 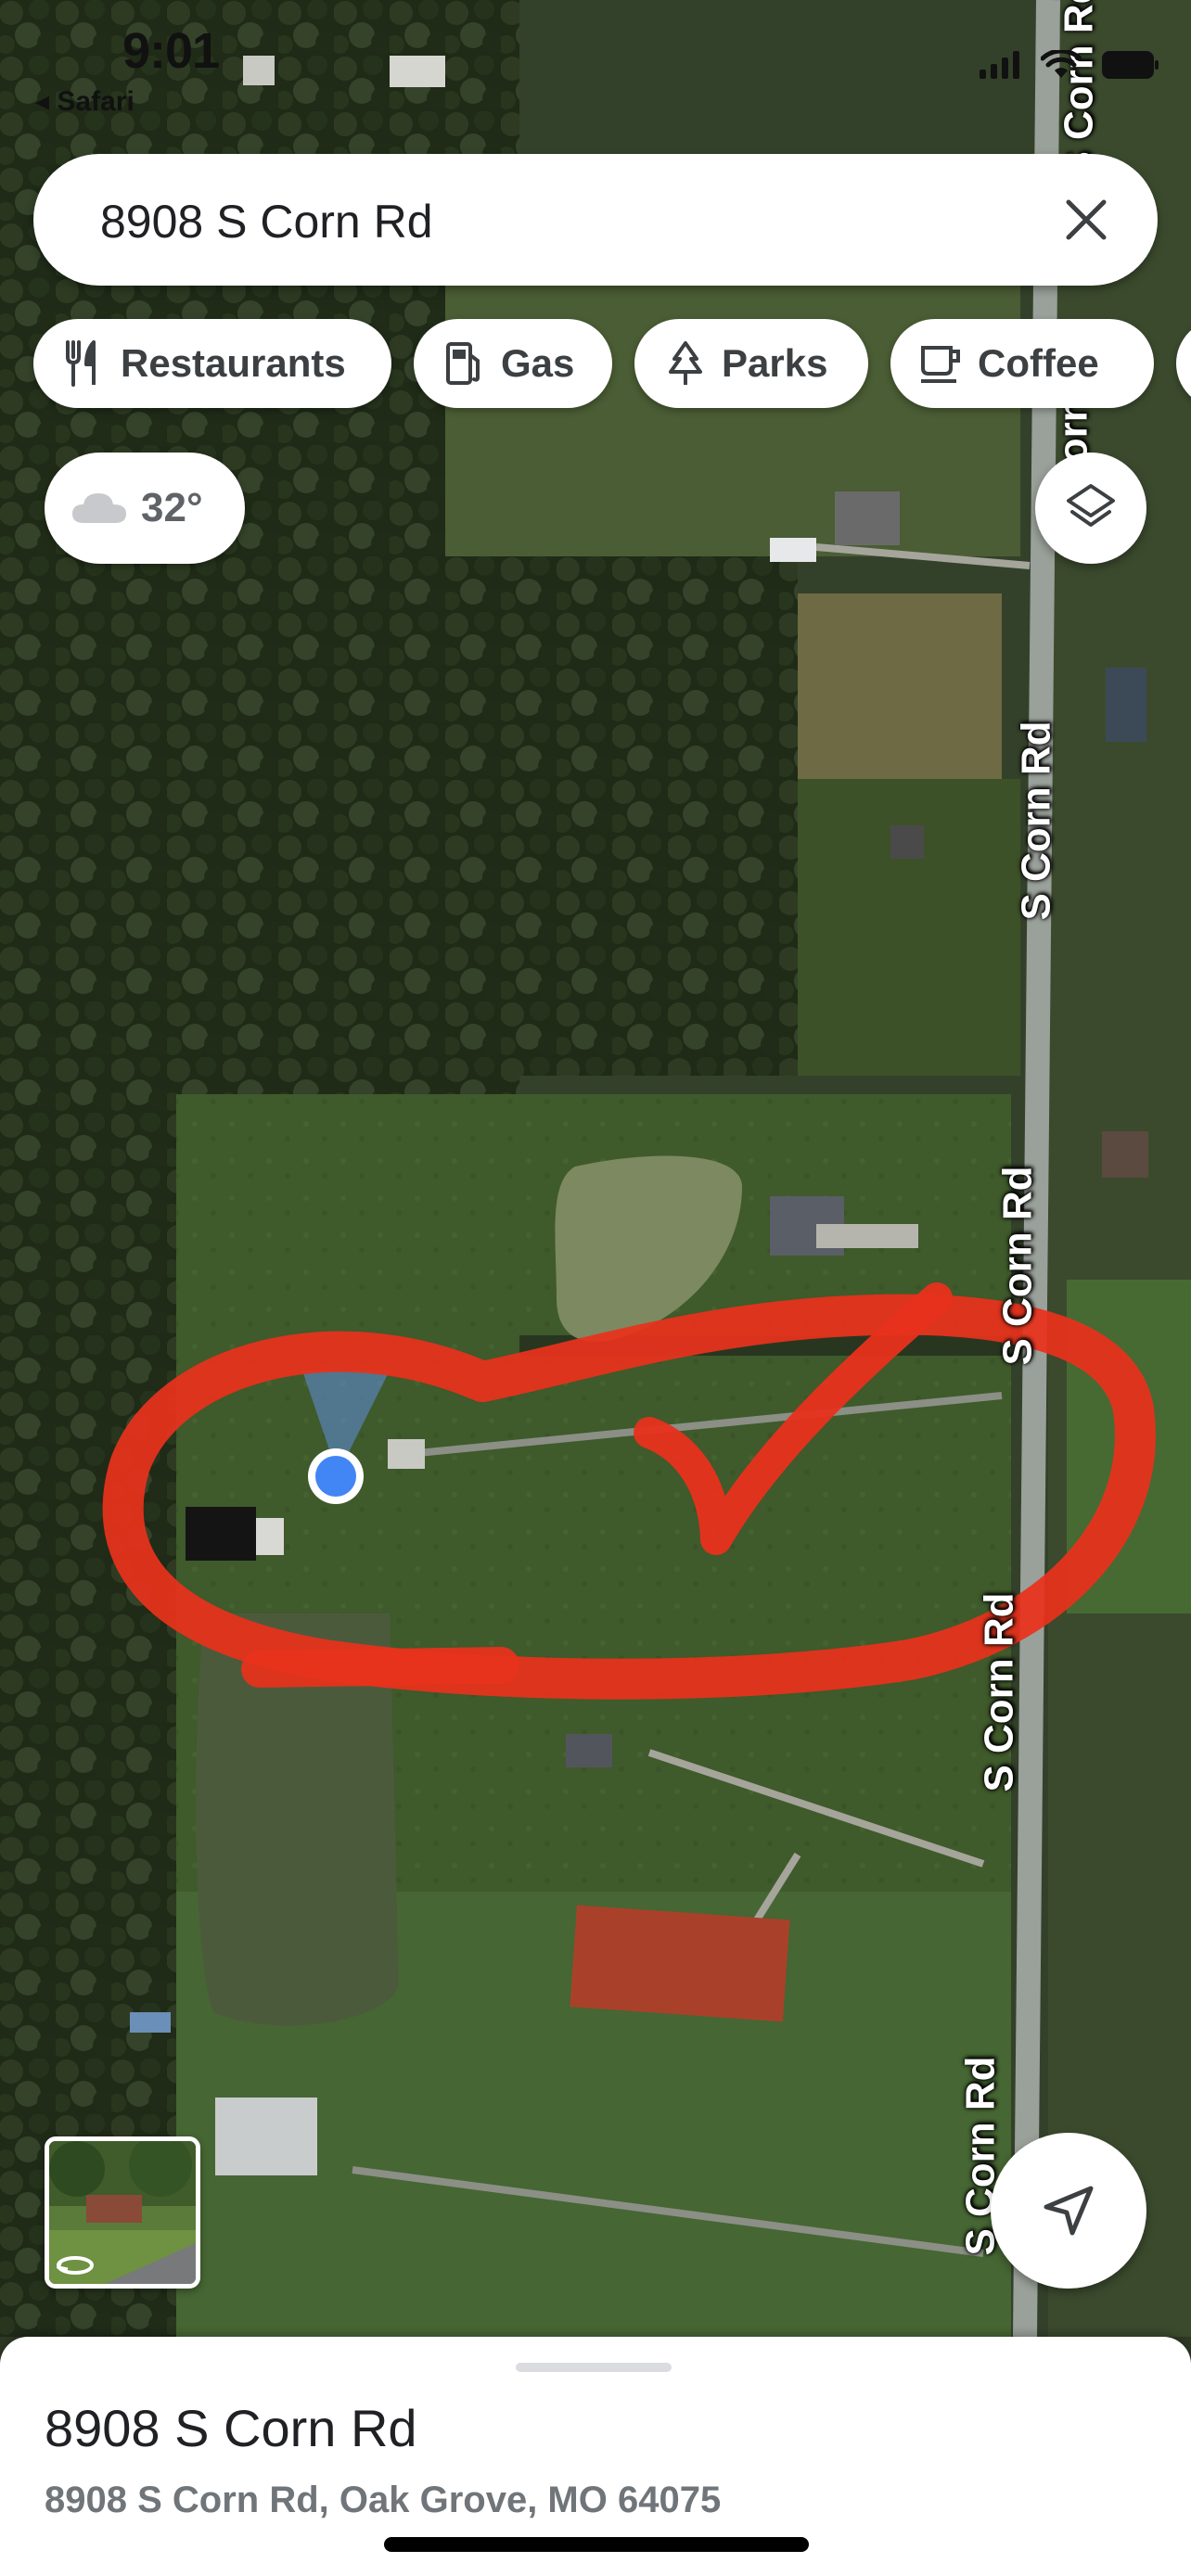 I want to click on battery-icon, so click(x=1130, y=65).